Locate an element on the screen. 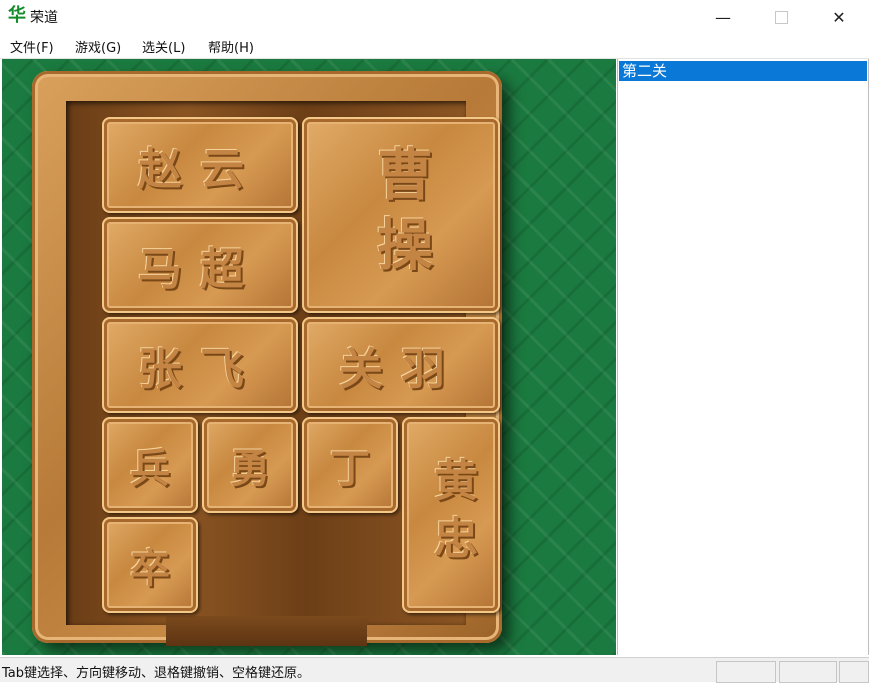 The width and height of the screenshot is (869, 683). piece-zhao-yun: 赵云 is located at coordinates (200, 165).